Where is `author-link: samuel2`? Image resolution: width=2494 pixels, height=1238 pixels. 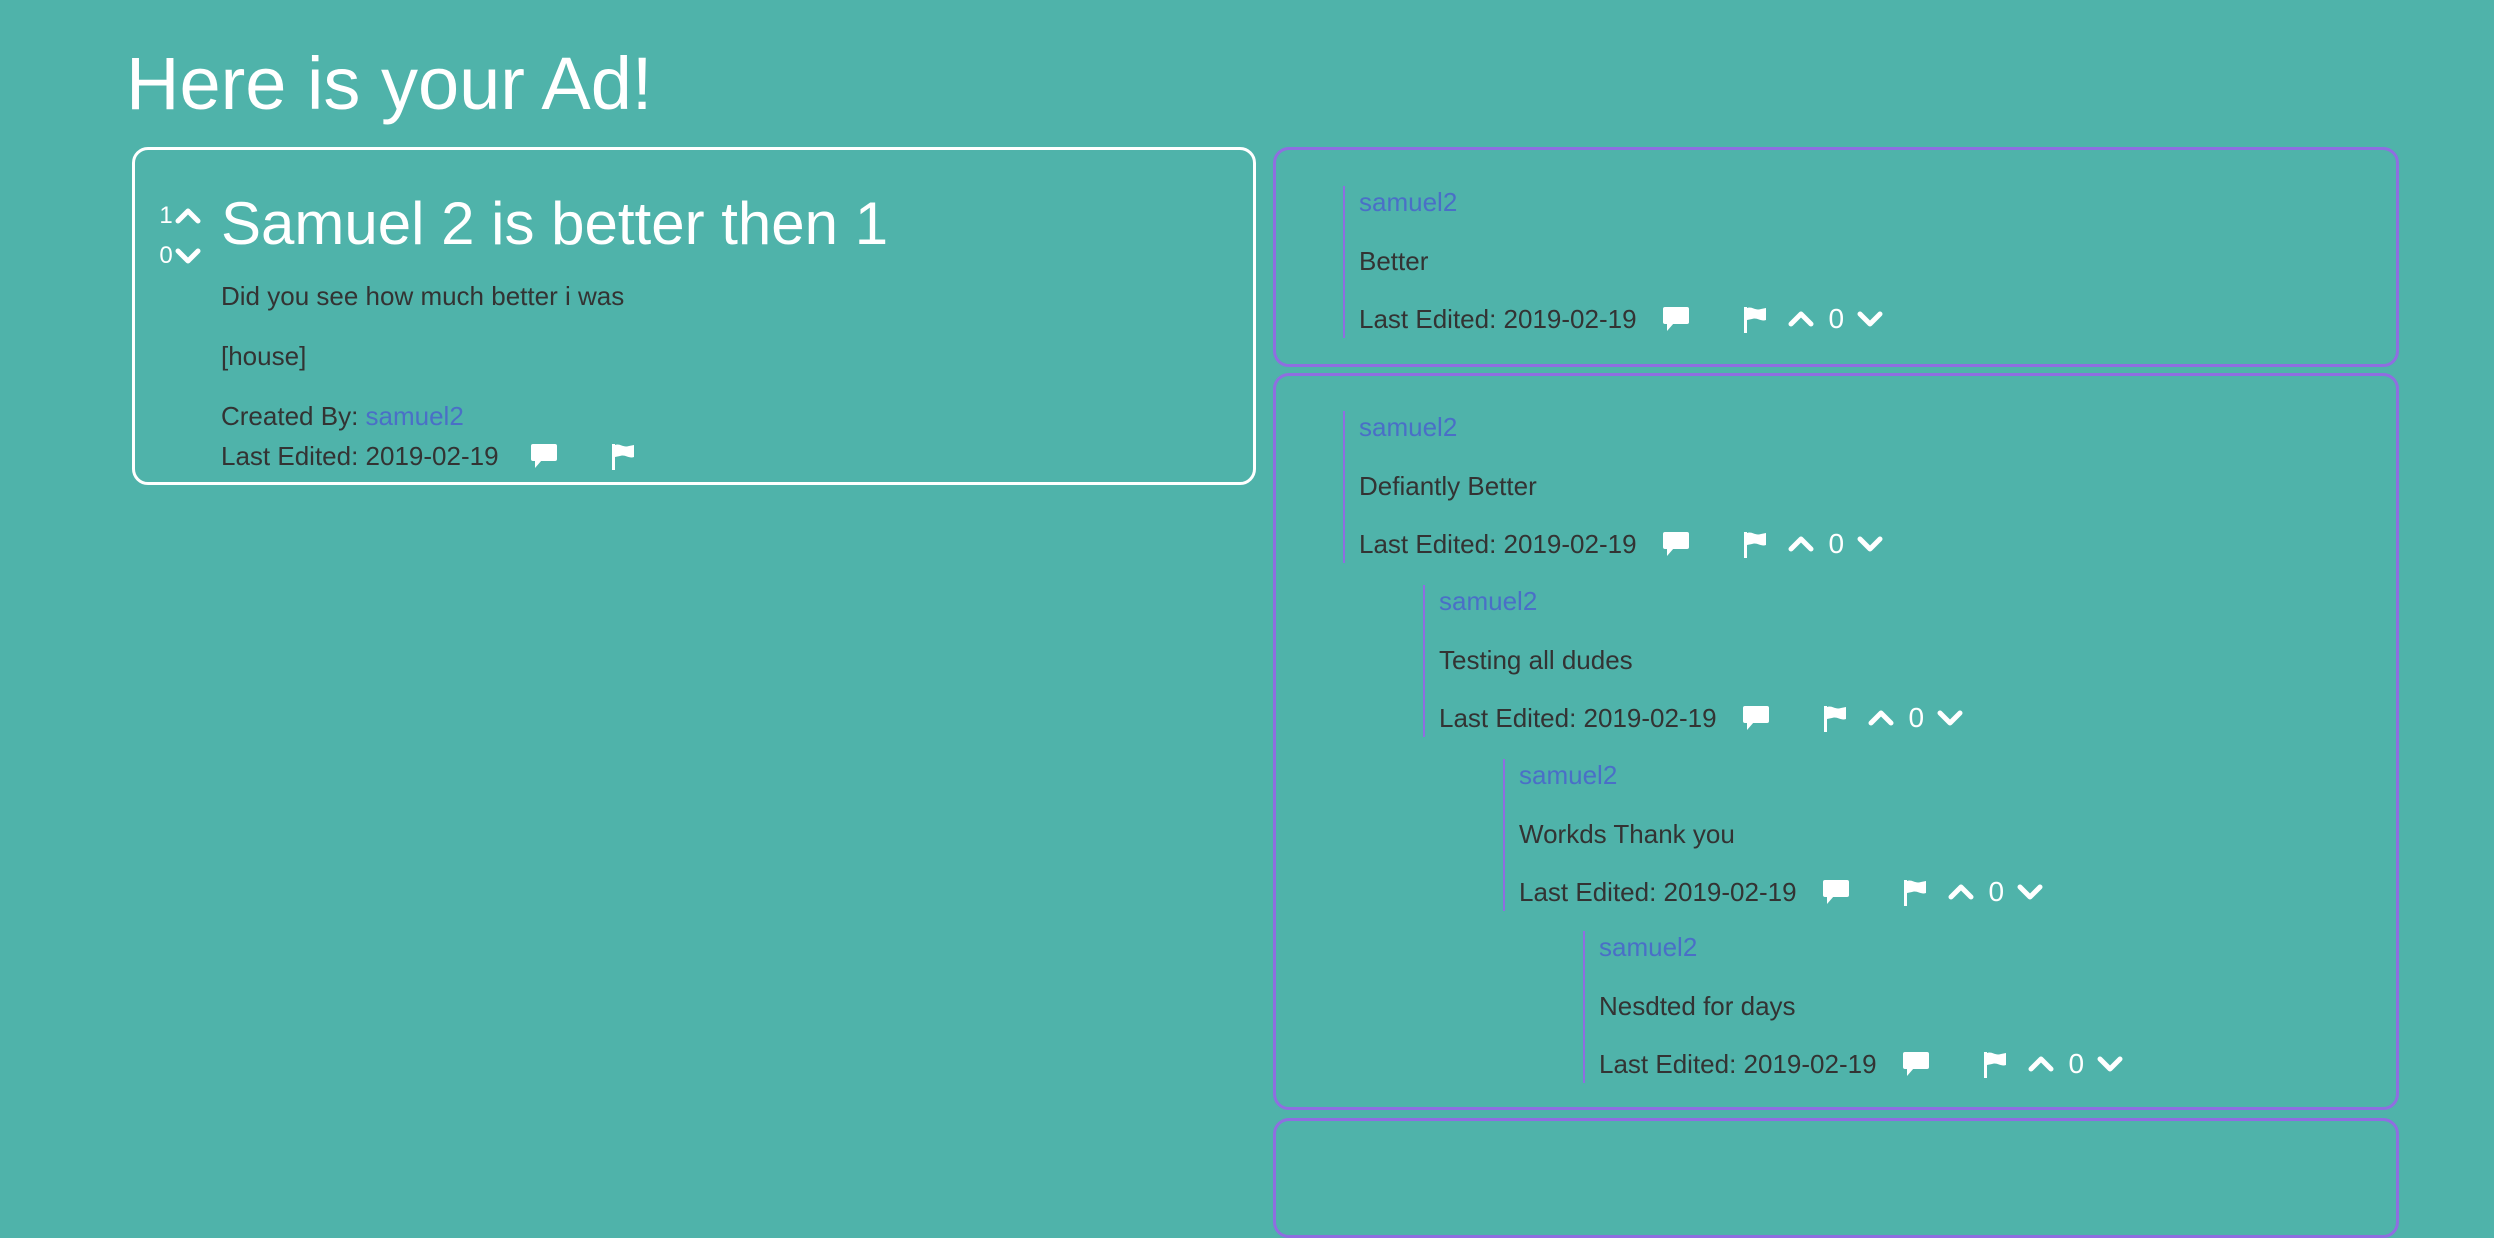
author-link: samuel2 is located at coordinates (415, 416).